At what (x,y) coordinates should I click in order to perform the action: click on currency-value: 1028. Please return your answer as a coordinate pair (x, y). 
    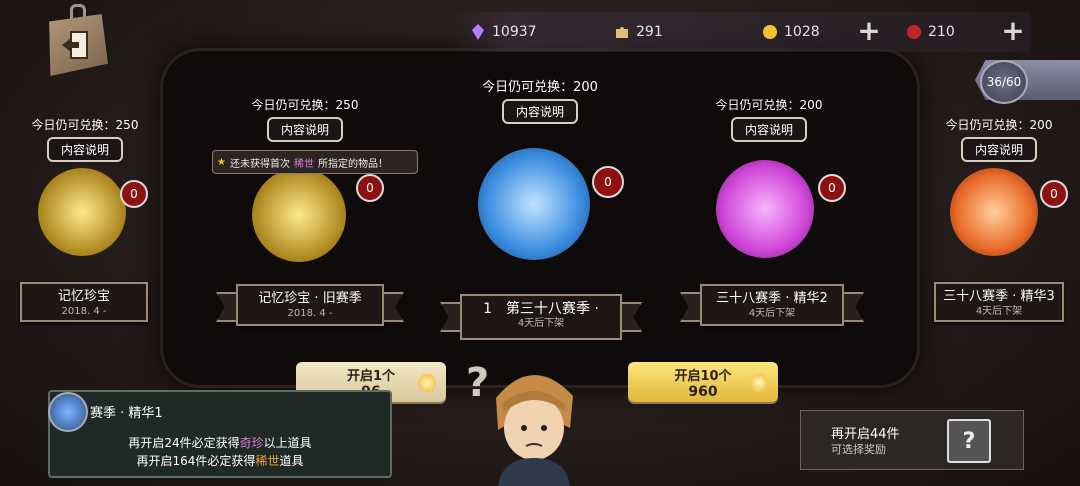
    Looking at the image, I should click on (802, 32).